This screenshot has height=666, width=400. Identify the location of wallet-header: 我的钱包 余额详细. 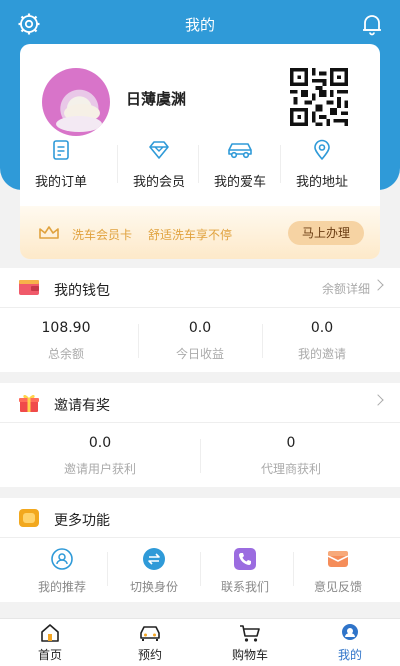
(200, 288).